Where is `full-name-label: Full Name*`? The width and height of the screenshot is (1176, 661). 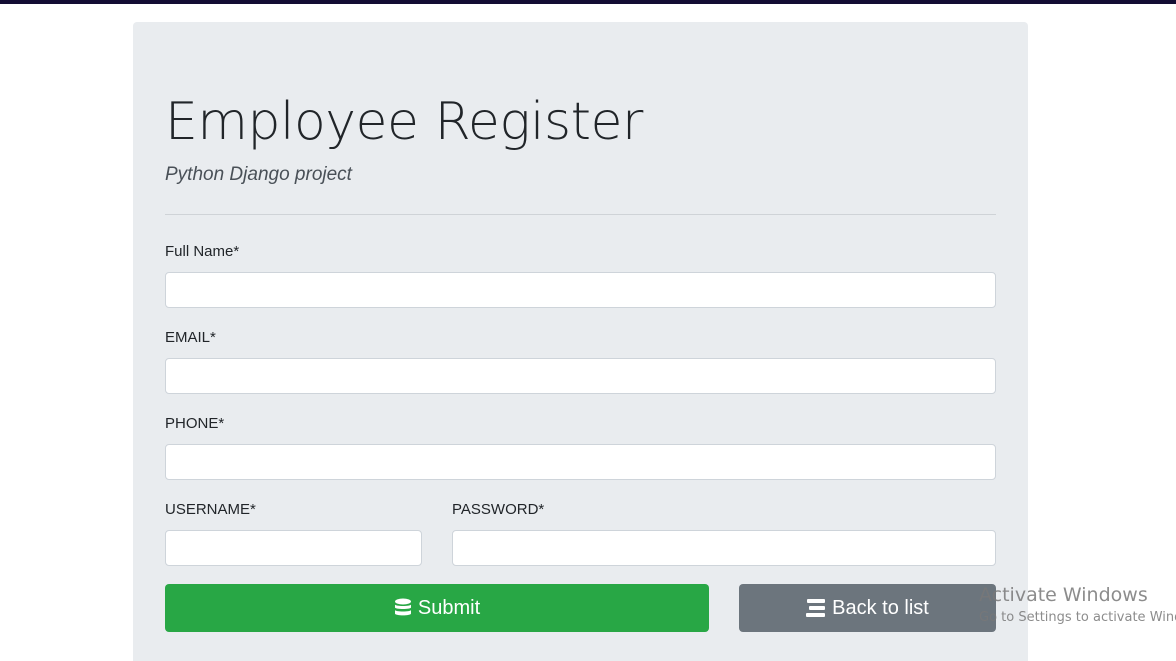
full-name-label: Full Name* is located at coordinates (202, 251).